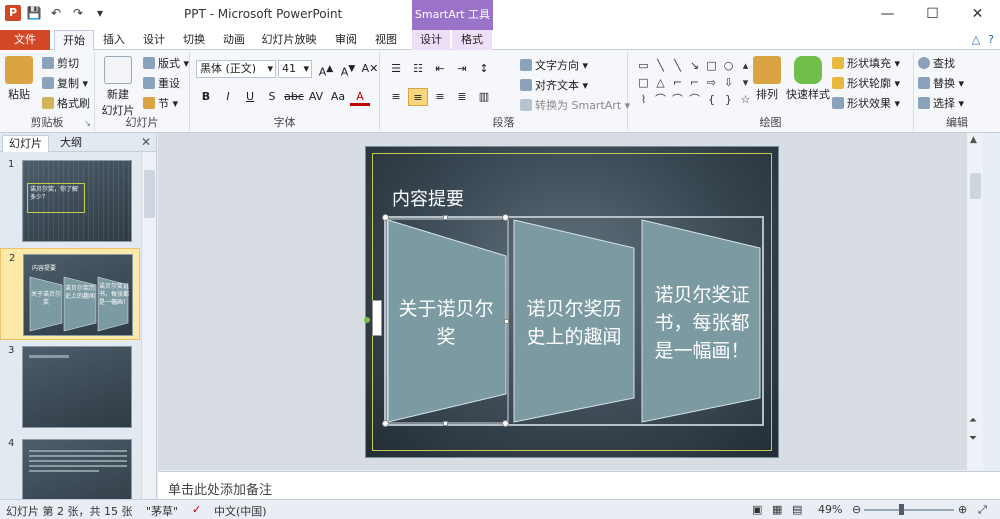 Image resolution: width=1000 pixels, height=519 pixels. Describe the element at coordinates (114, 40) in the screenshot. I see `tab-insert: 插入` at that location.